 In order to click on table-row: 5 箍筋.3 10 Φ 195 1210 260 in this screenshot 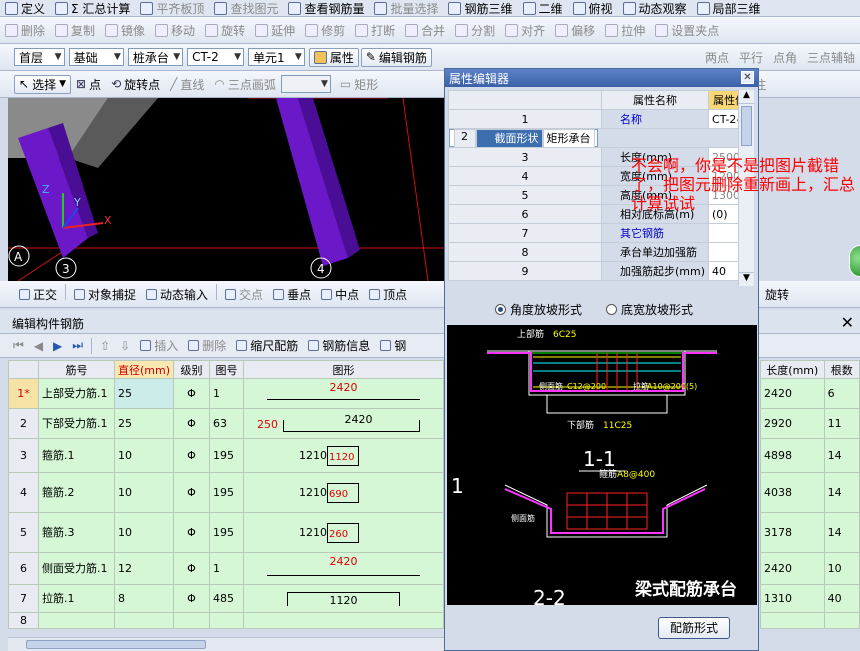, I will do `click(226, 532)`.